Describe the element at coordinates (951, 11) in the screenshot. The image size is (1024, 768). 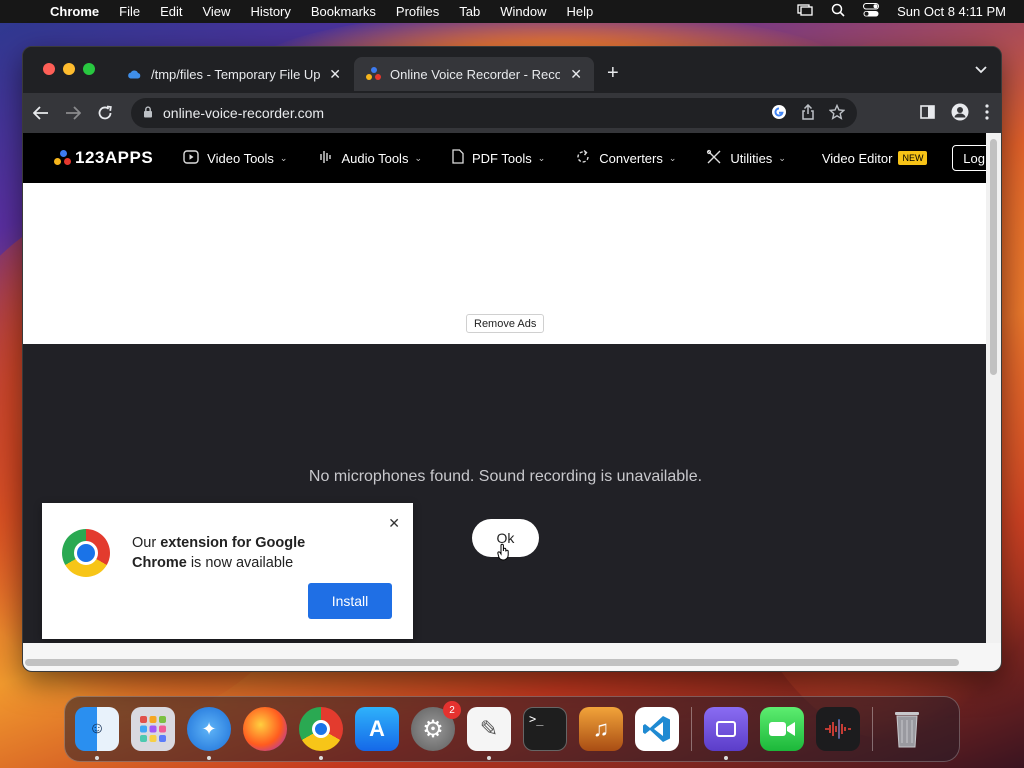
I see `menubar-clock: Sun Oct 8 4:11 PM` at that location.